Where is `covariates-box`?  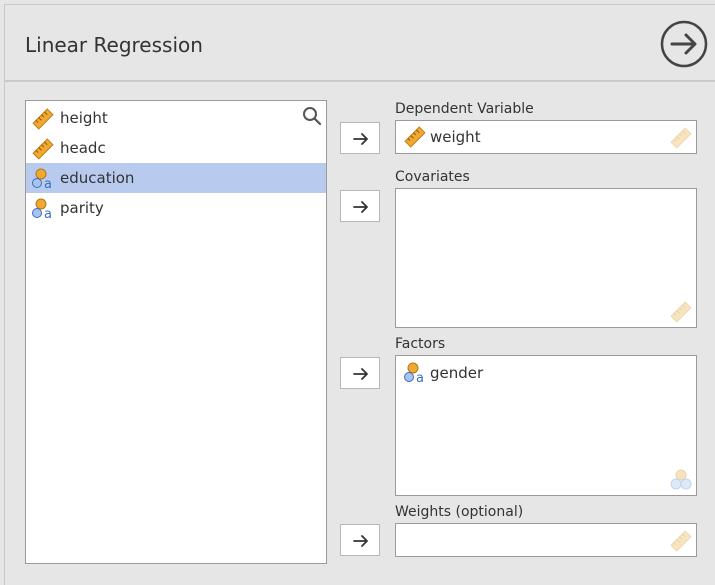
covariates-box is located at coordinates (546, 258).